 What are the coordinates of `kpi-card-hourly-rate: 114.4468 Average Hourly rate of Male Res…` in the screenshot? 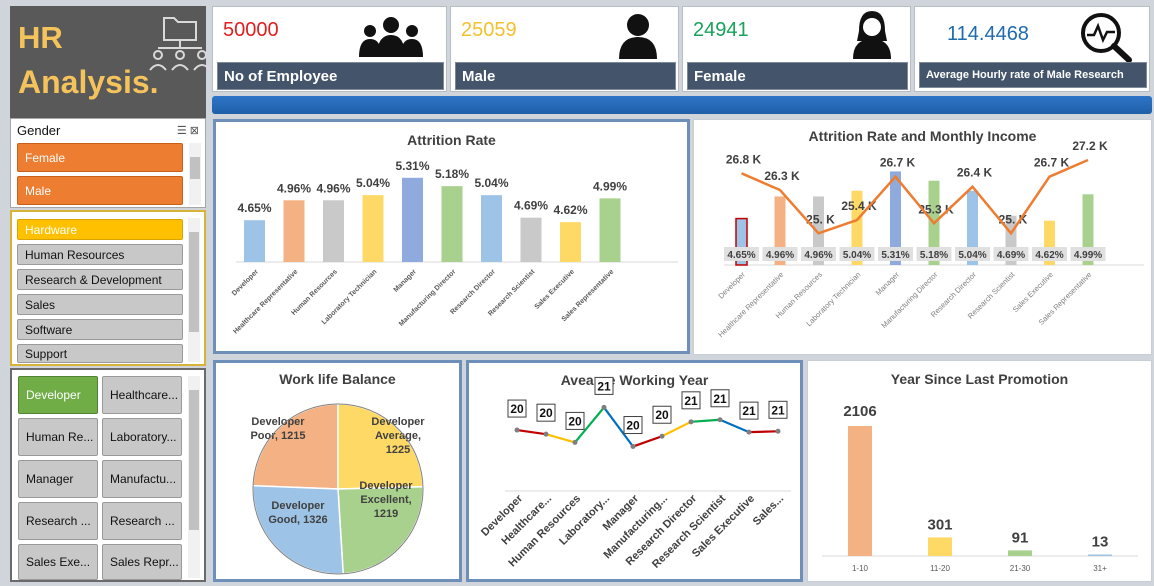 It's located at (1032, 49).